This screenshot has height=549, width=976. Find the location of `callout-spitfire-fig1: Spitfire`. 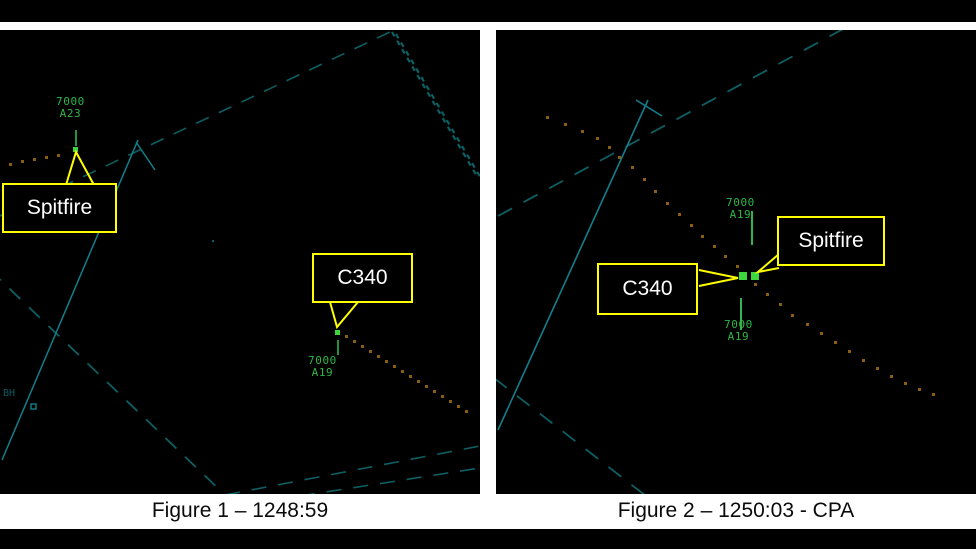

callout-spitfire-fig1: Spitfire is located at coordinates (59, 208).